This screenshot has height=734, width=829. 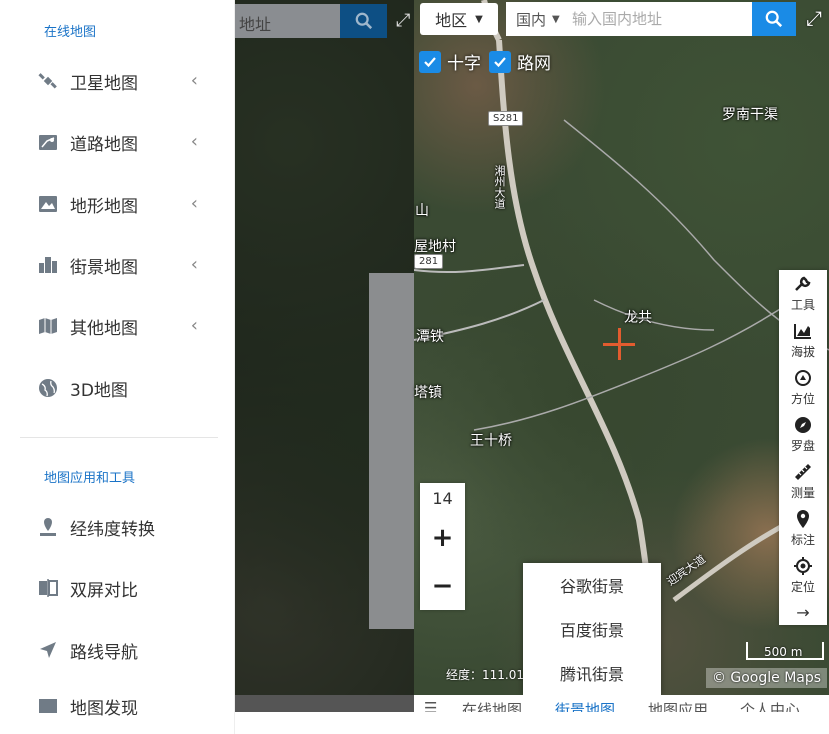 I want to click on fullscreen-icon: ⤢, so click(x=816, y=18).